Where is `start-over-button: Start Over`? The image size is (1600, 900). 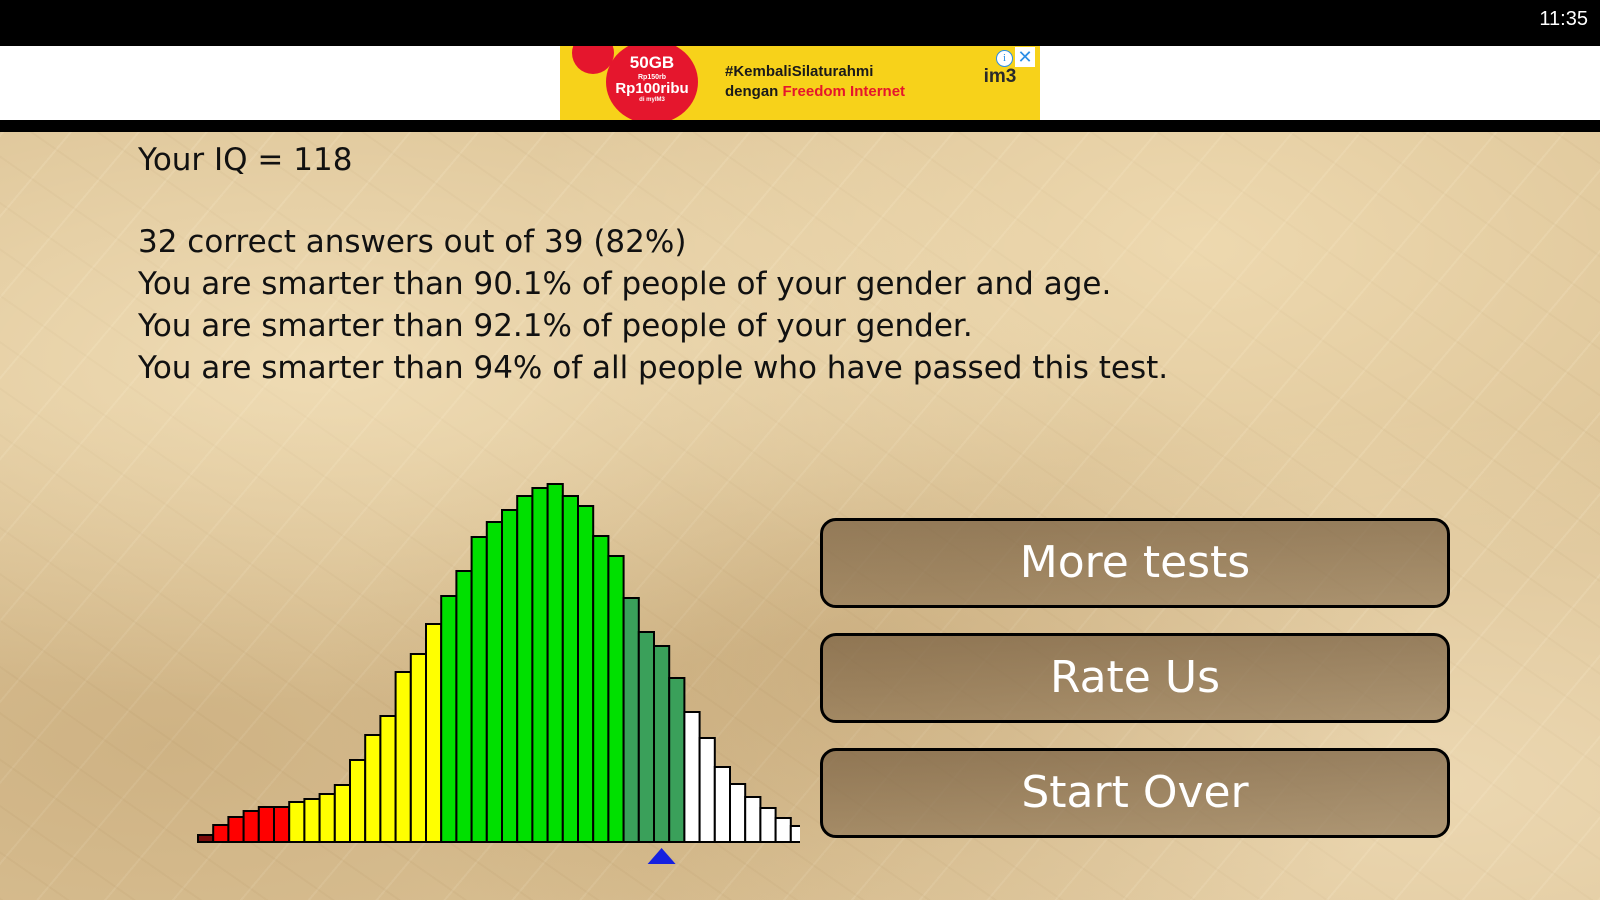 start-over-button: Start Over is located at coordinates (1135, 793).